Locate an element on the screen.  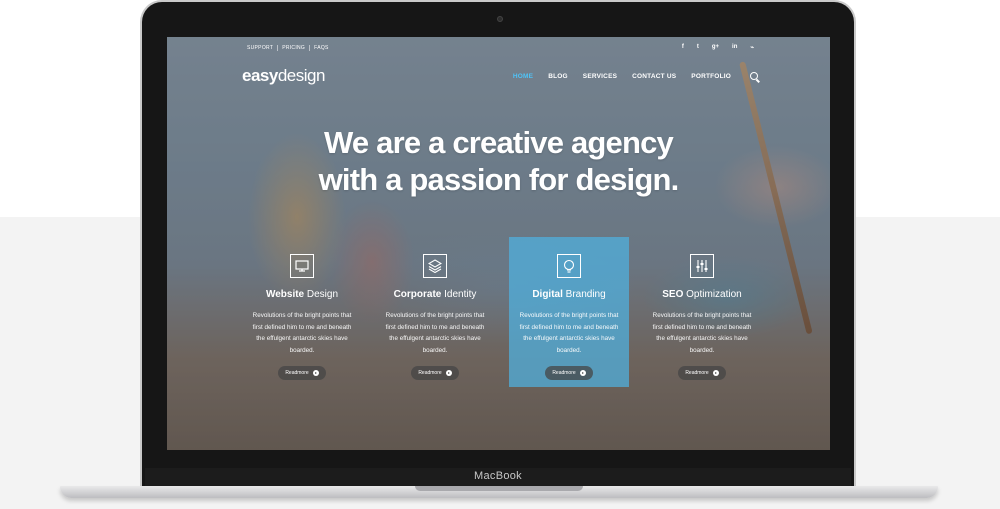
support-link: SUPPORT is located at coordinates (261, 48).